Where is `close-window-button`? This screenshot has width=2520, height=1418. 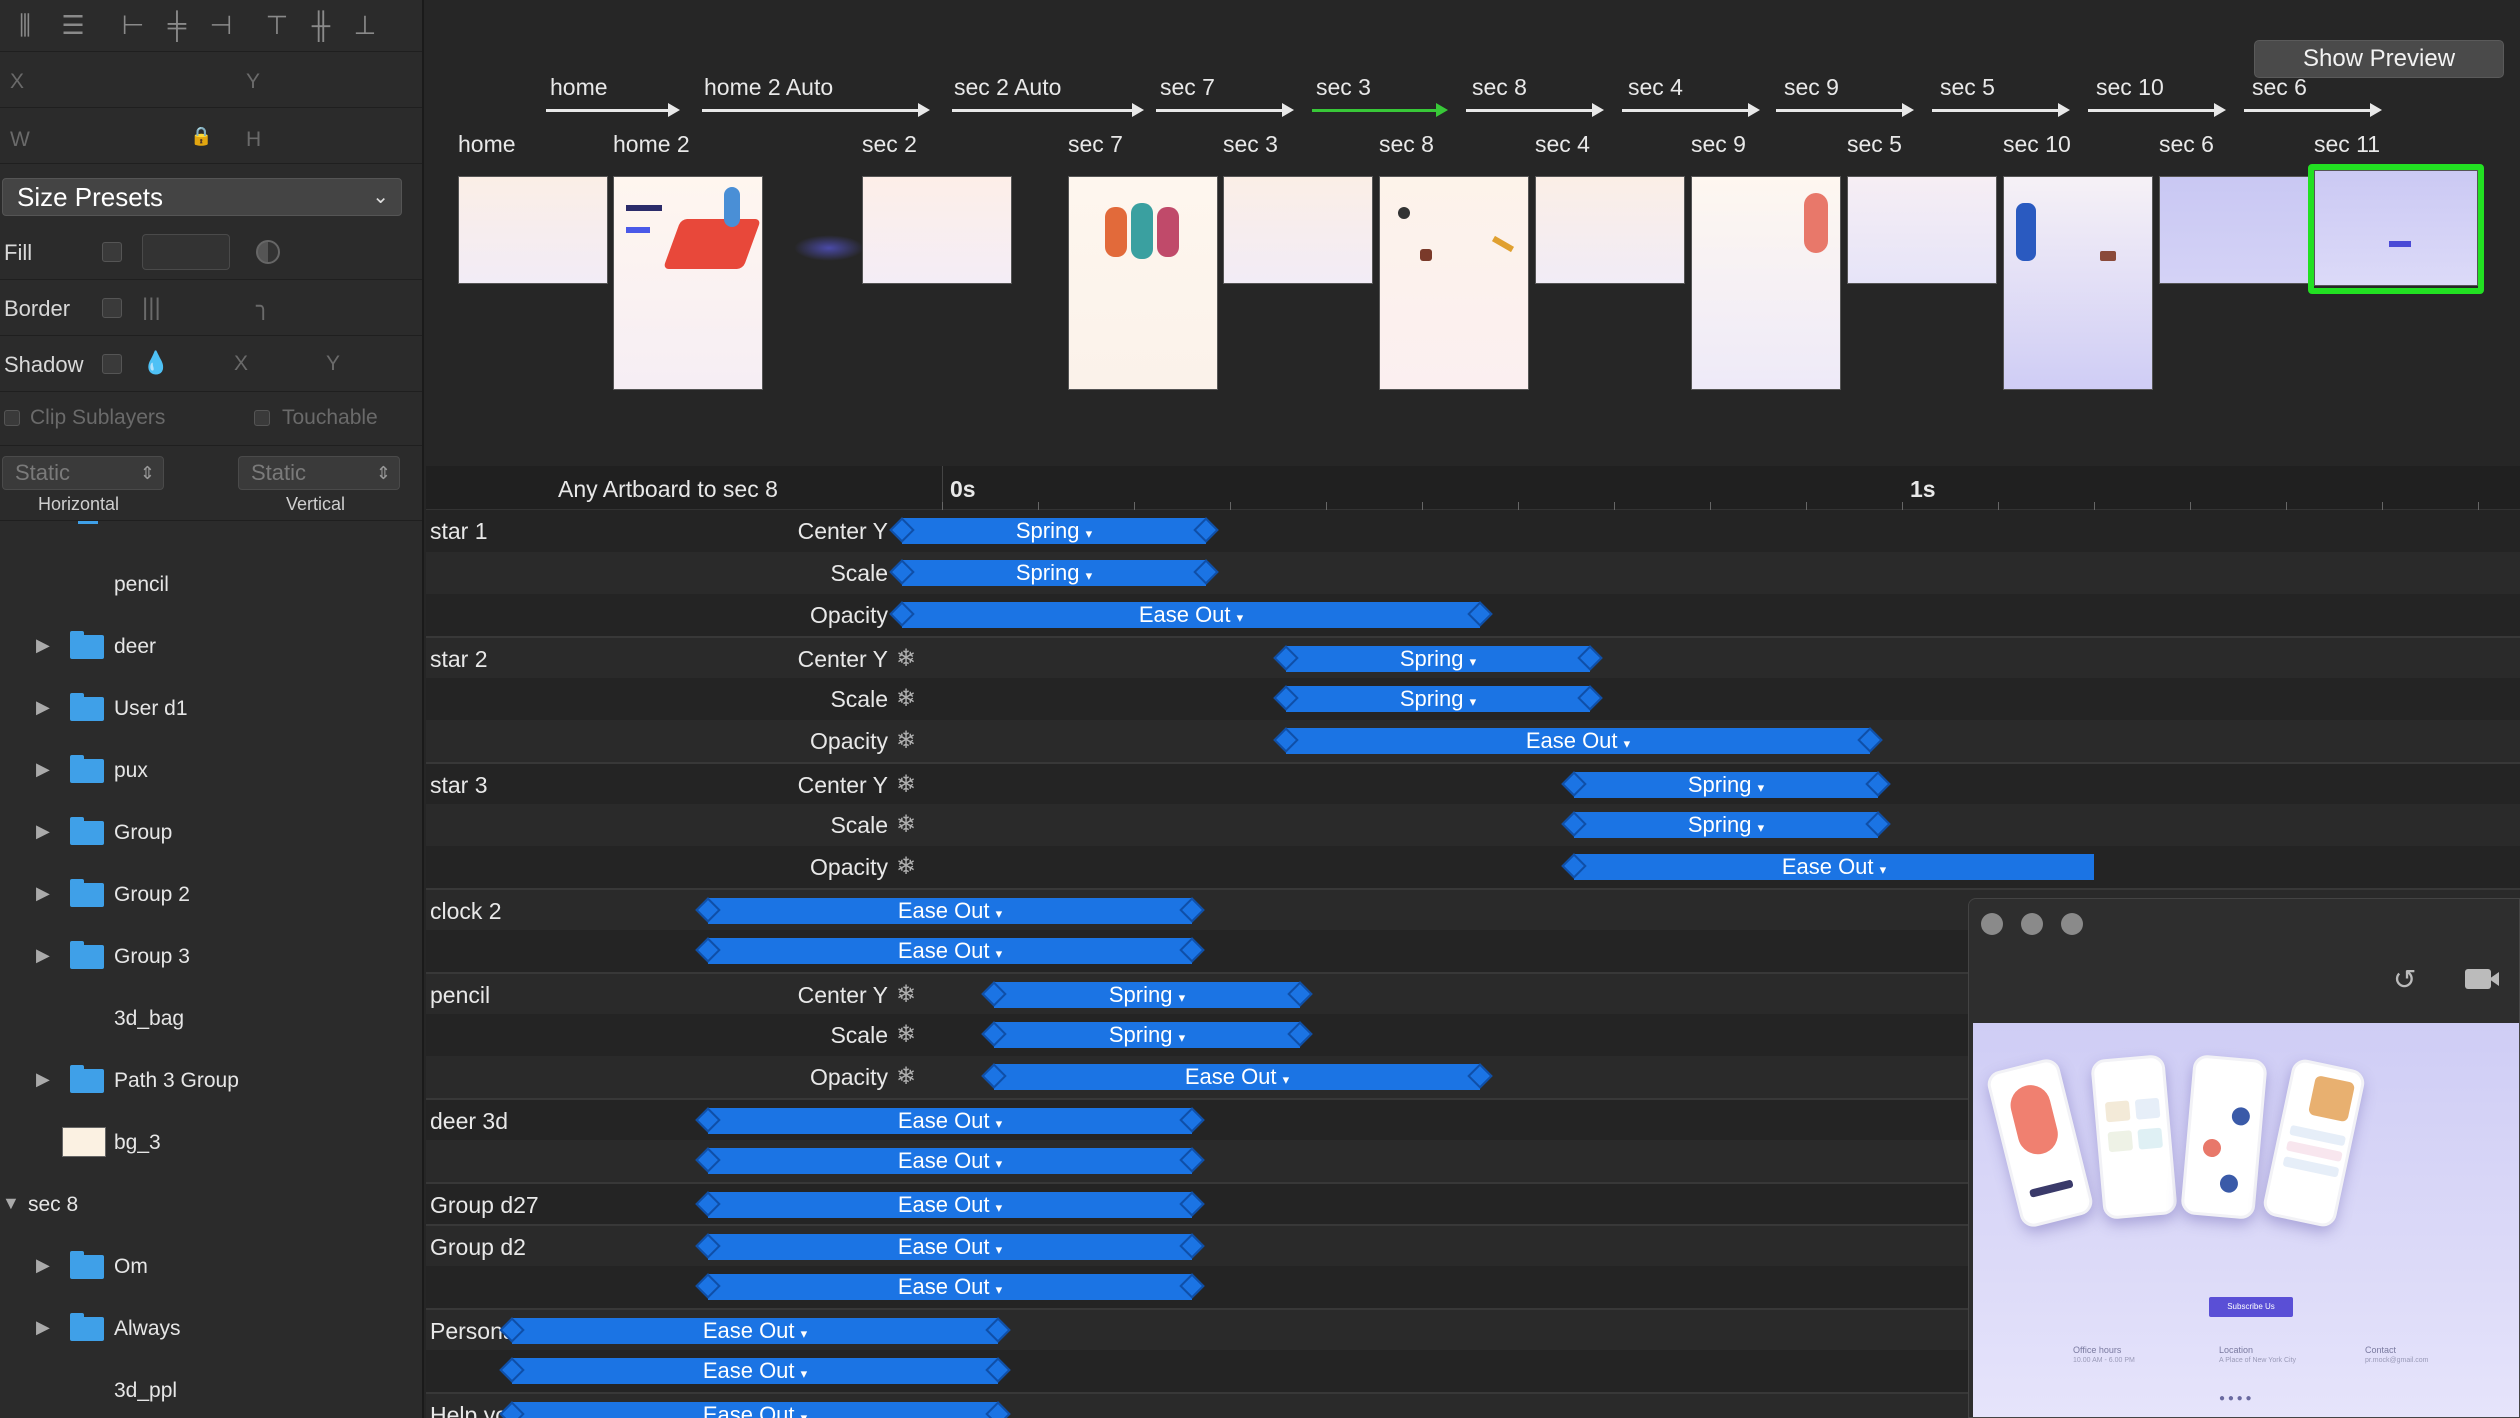
close-window-button is located at coordinates (1992, 924).